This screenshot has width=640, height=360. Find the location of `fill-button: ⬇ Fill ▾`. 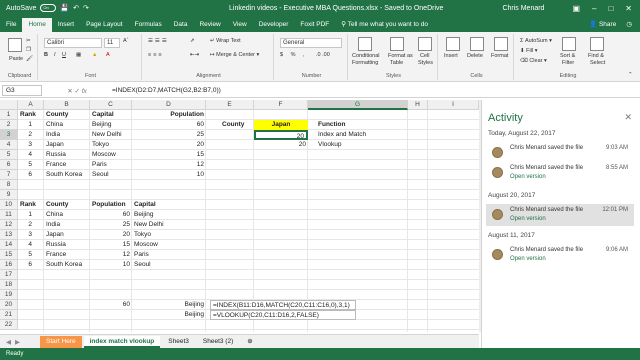

fill-button: ⬇ Fill ▾ is located at coordinates (528, 51).